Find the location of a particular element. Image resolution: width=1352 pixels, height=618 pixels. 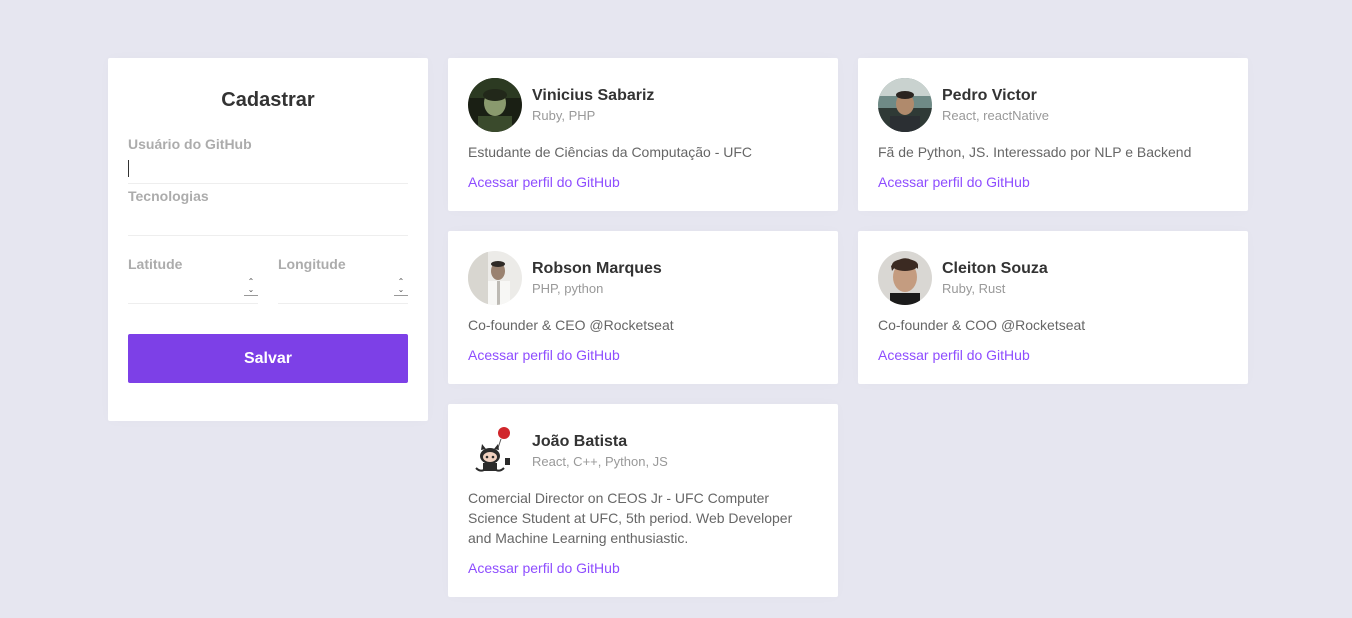

latitude-spinner: ⌃ ⌄ is located at coordinates (251, 286).